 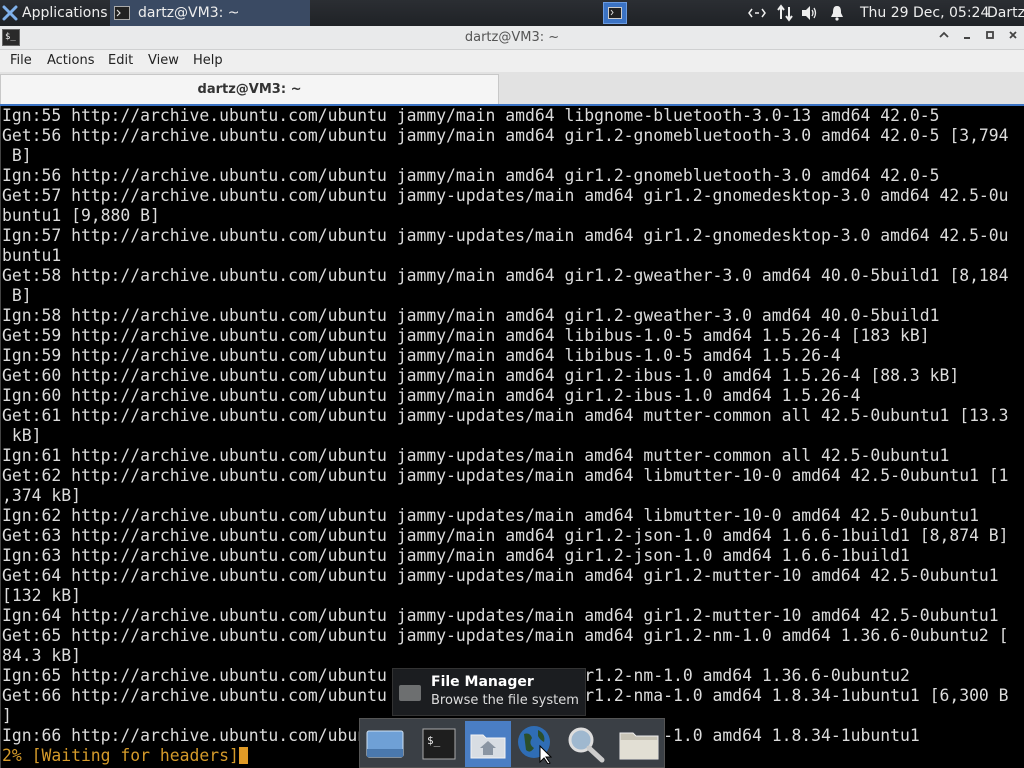 I want to click on folder-icon, so click(x=639, y=746).